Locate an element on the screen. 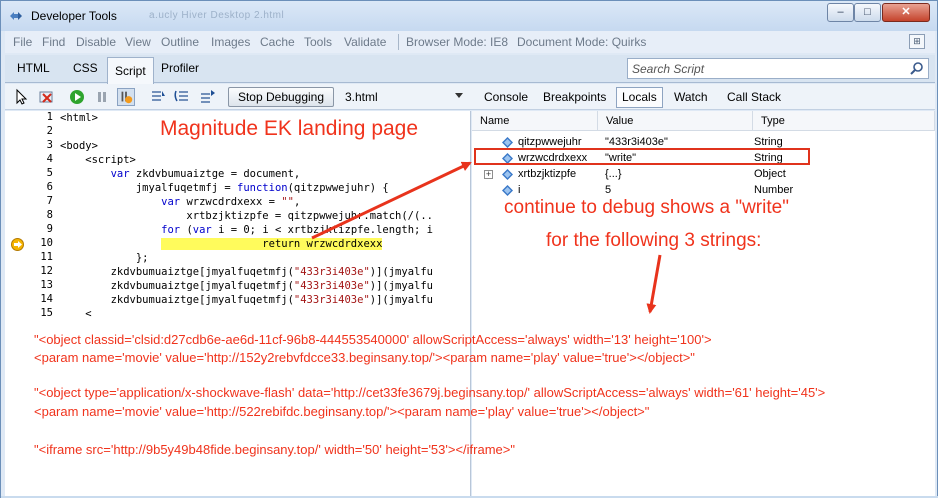 The image size is (938, 498). line-number: 3 is located at coordinates (49, 145).